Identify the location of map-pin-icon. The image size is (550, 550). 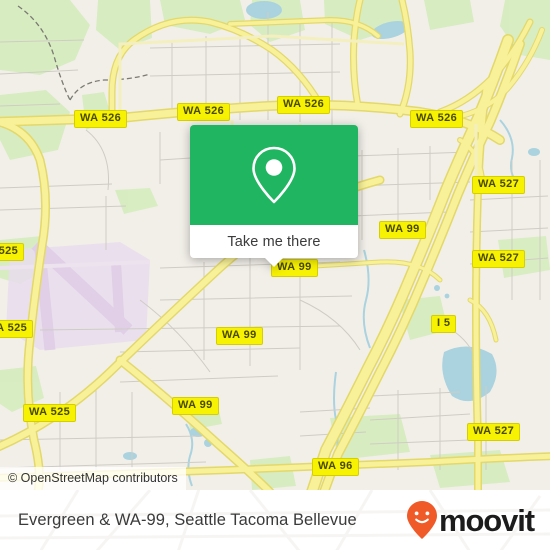
(274, 175).